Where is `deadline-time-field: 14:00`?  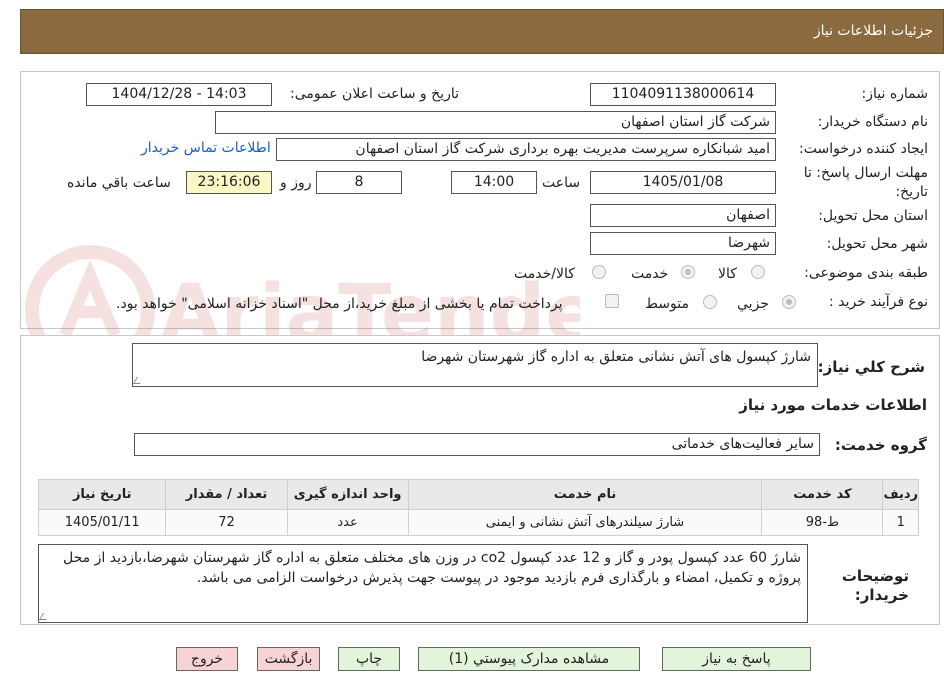 deadline-time-field: 14:00 is located at coordinates (494, 182).